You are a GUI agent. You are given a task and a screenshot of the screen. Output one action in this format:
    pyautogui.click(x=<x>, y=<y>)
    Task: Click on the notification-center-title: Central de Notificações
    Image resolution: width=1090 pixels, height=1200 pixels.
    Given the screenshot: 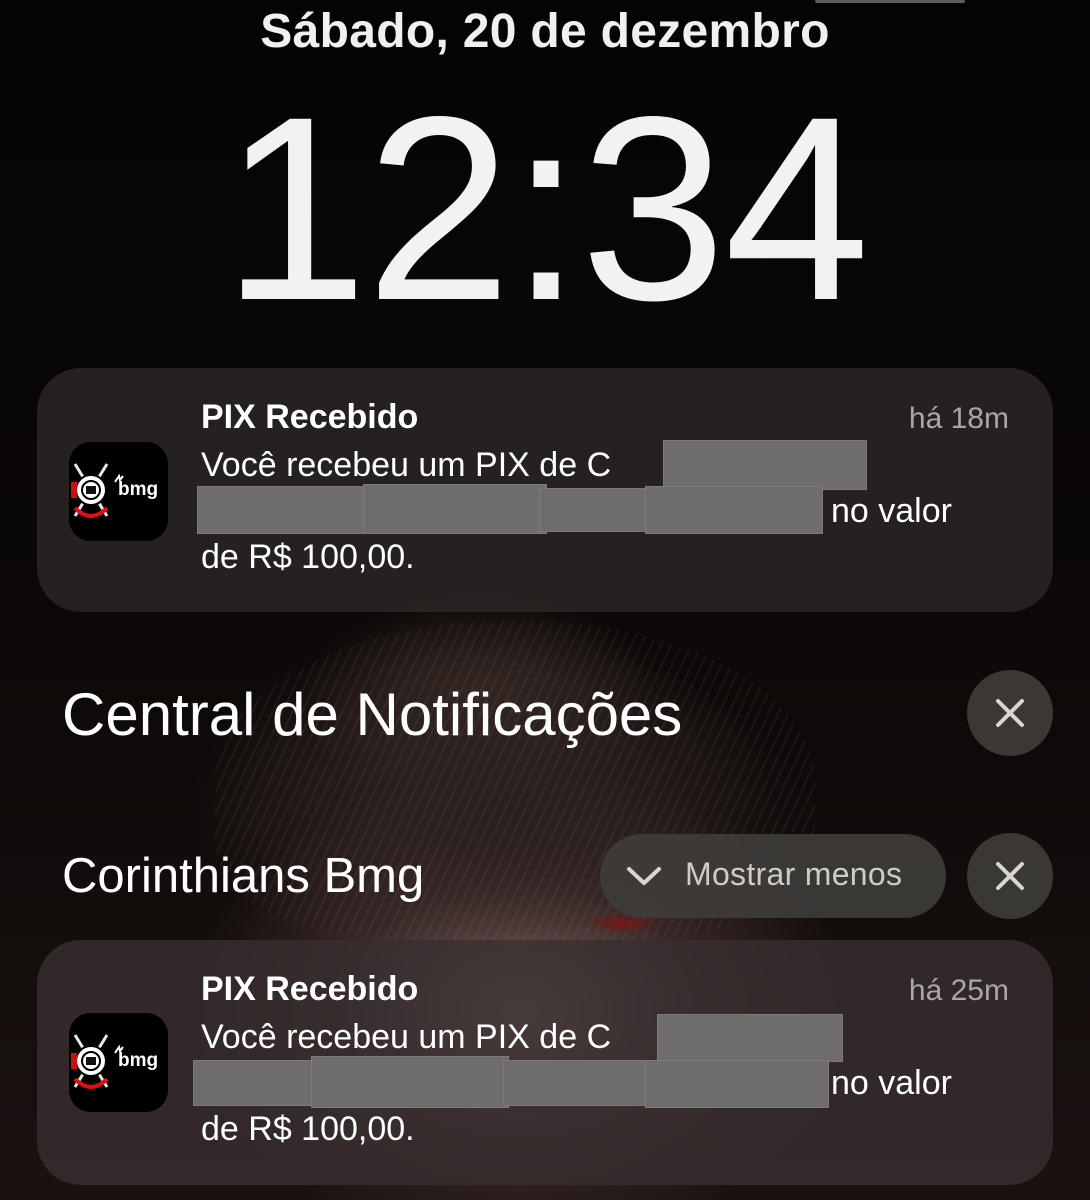 What is the action you would take?
    pyautogui.click(x=372, y=714)
    